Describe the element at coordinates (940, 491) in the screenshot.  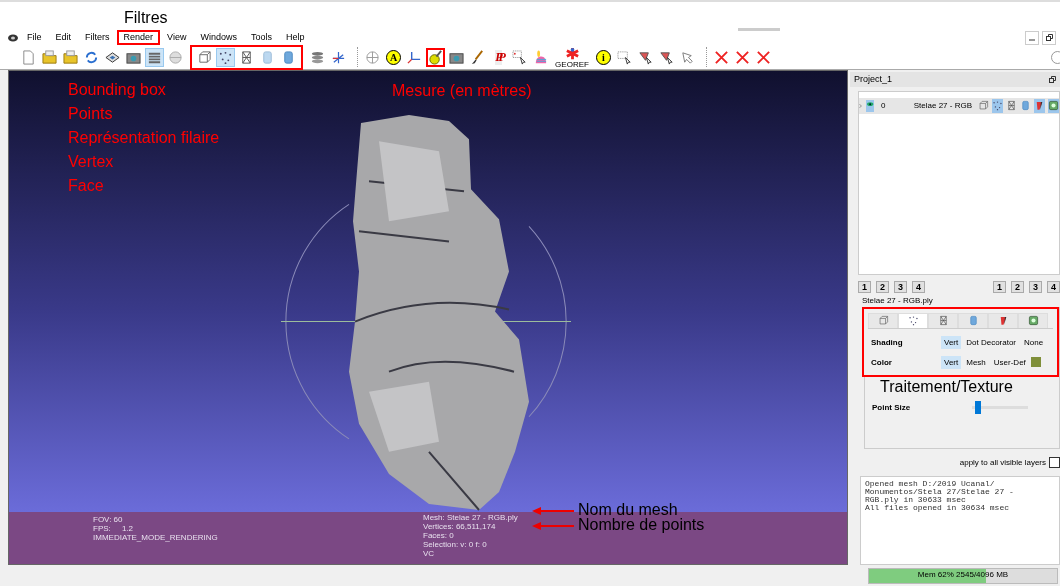
I see `log-text: Opened mesh D:/2019 Ucanal/ Monumentos/Stela 27/Stelae 27 - RGB.ply in 30633 msec` at that location.